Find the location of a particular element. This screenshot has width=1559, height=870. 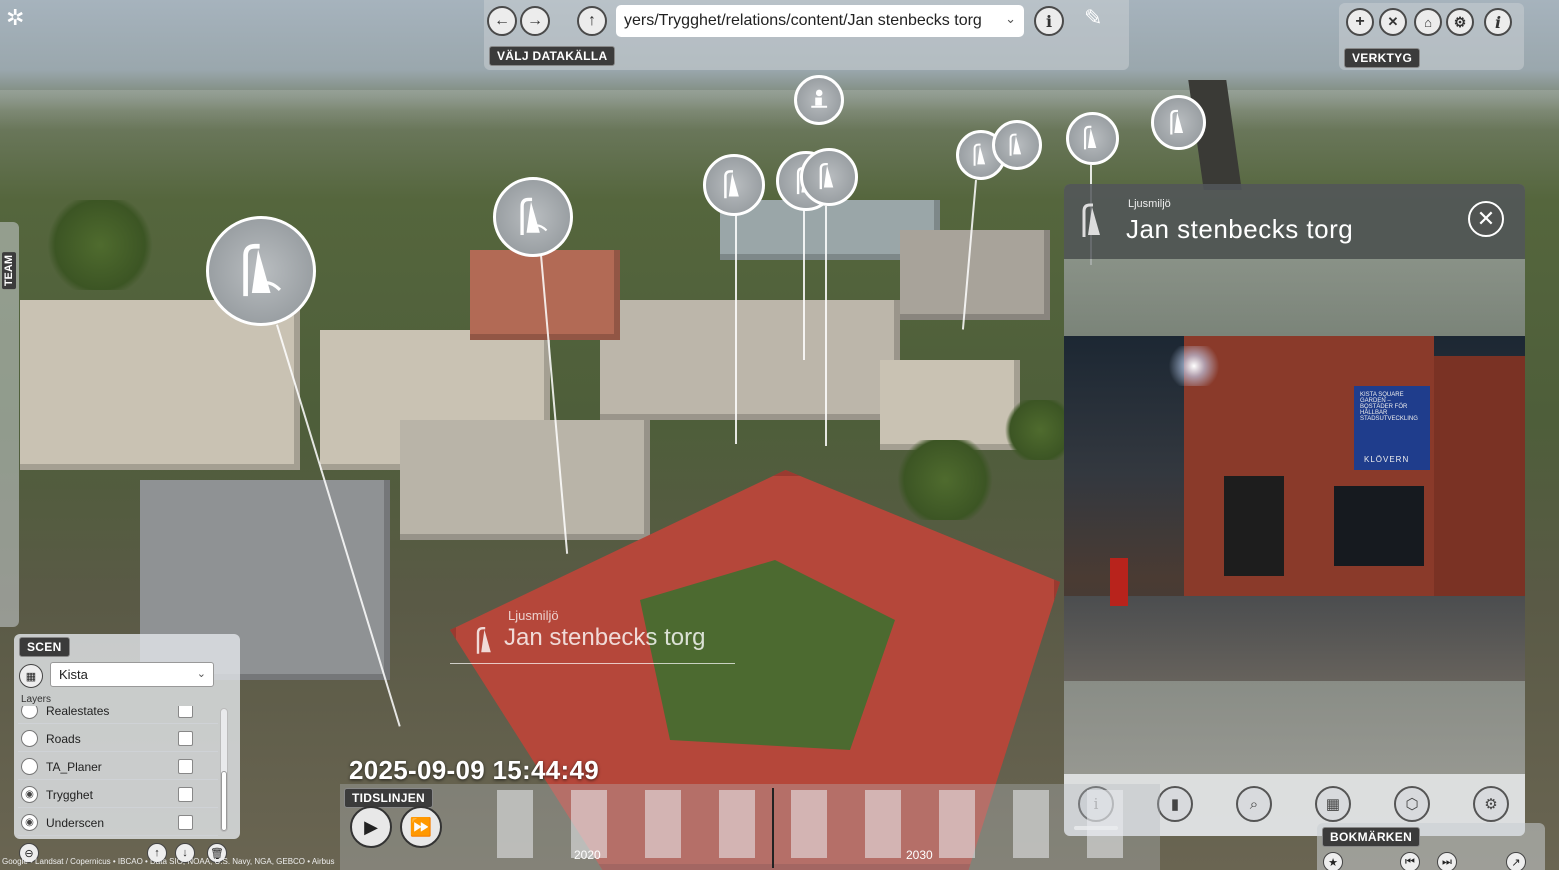

horizon-haze is located at coordinates (779, 110).